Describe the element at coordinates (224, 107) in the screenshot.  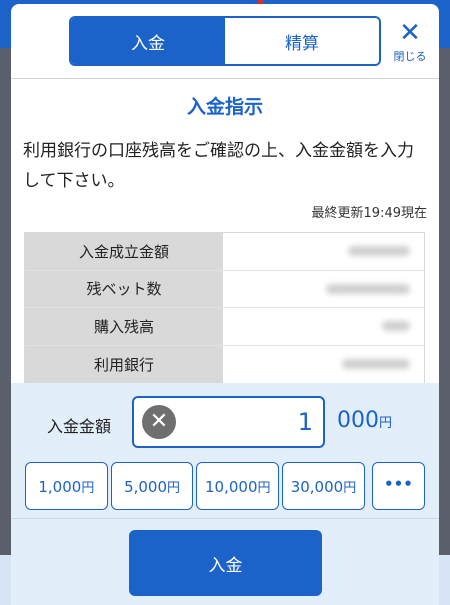
I see `page-title: 入金指示` at that location.